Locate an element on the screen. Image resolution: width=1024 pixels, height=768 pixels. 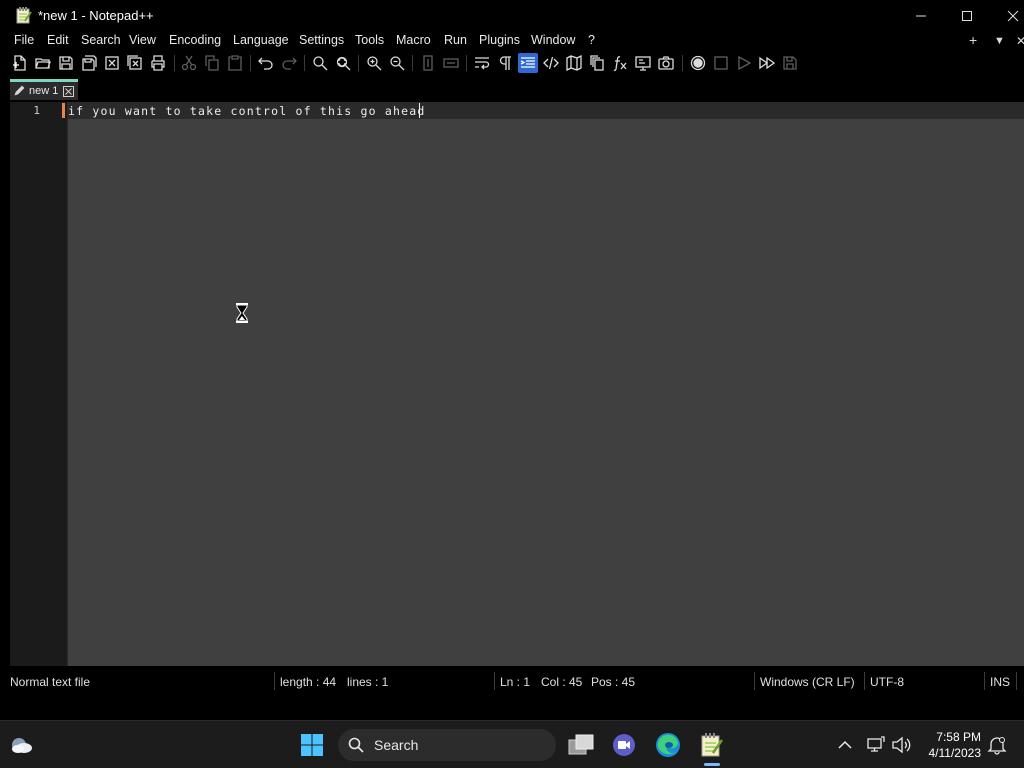
menu-tools: Tools is located at coordinates (369, 40).